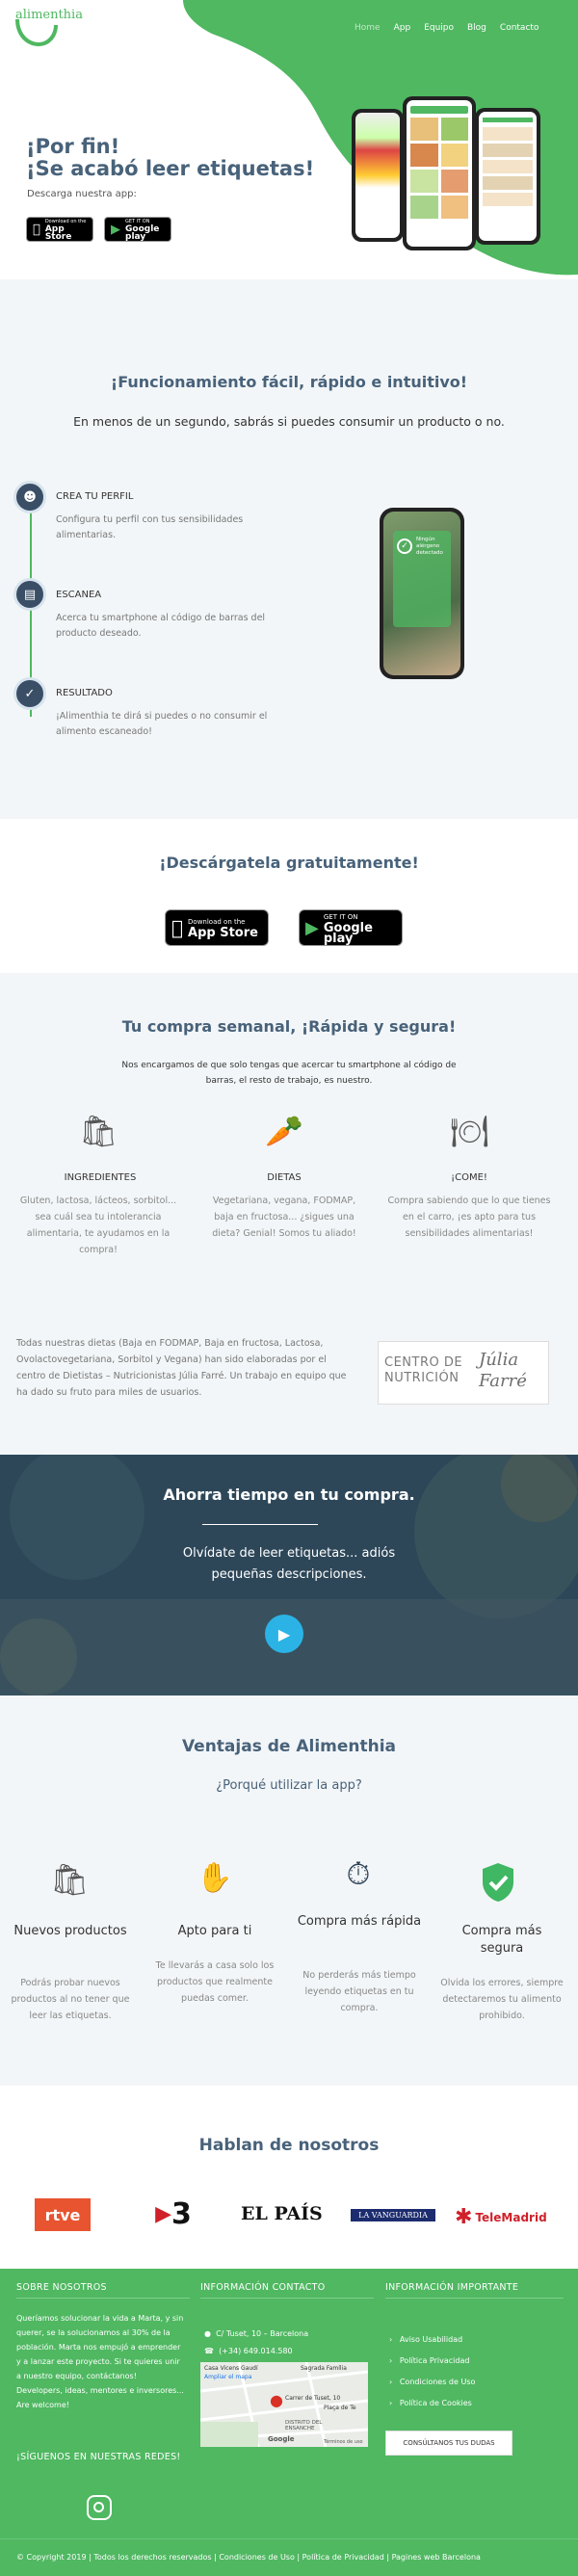 The height and width of the screenshot is (2576, 578). Describe the element at coordinates (262, 2334) in the screenshot. I see `address-text: C/ Tuset, 10 – Barcelona` at that location.